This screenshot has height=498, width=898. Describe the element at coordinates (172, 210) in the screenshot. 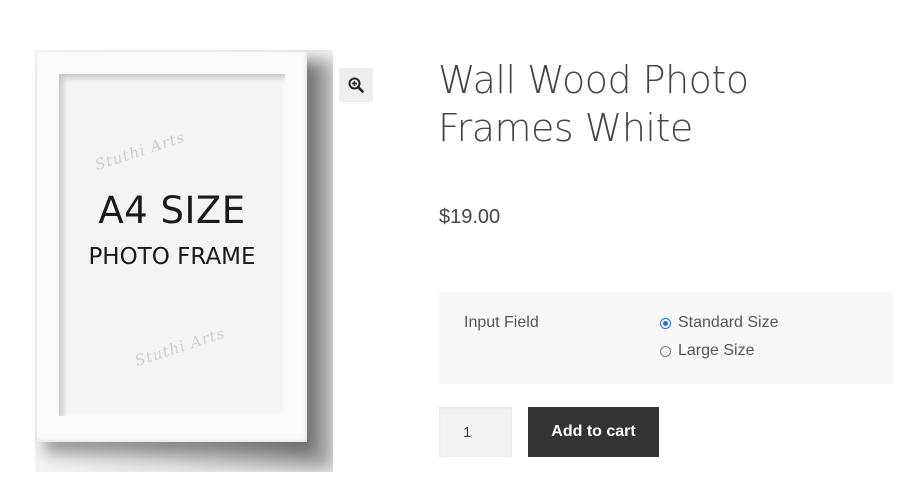

I see `image-size-text: A4 SIZE` at that location.